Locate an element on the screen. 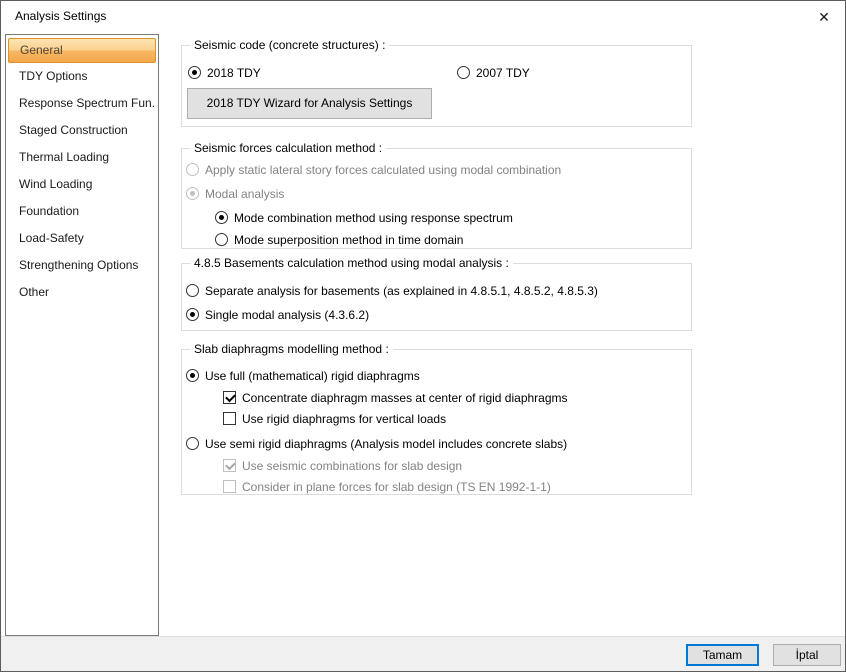  radio-label: Use full (mathematical) rigid diaphragms is located at coordinates (312, 375).